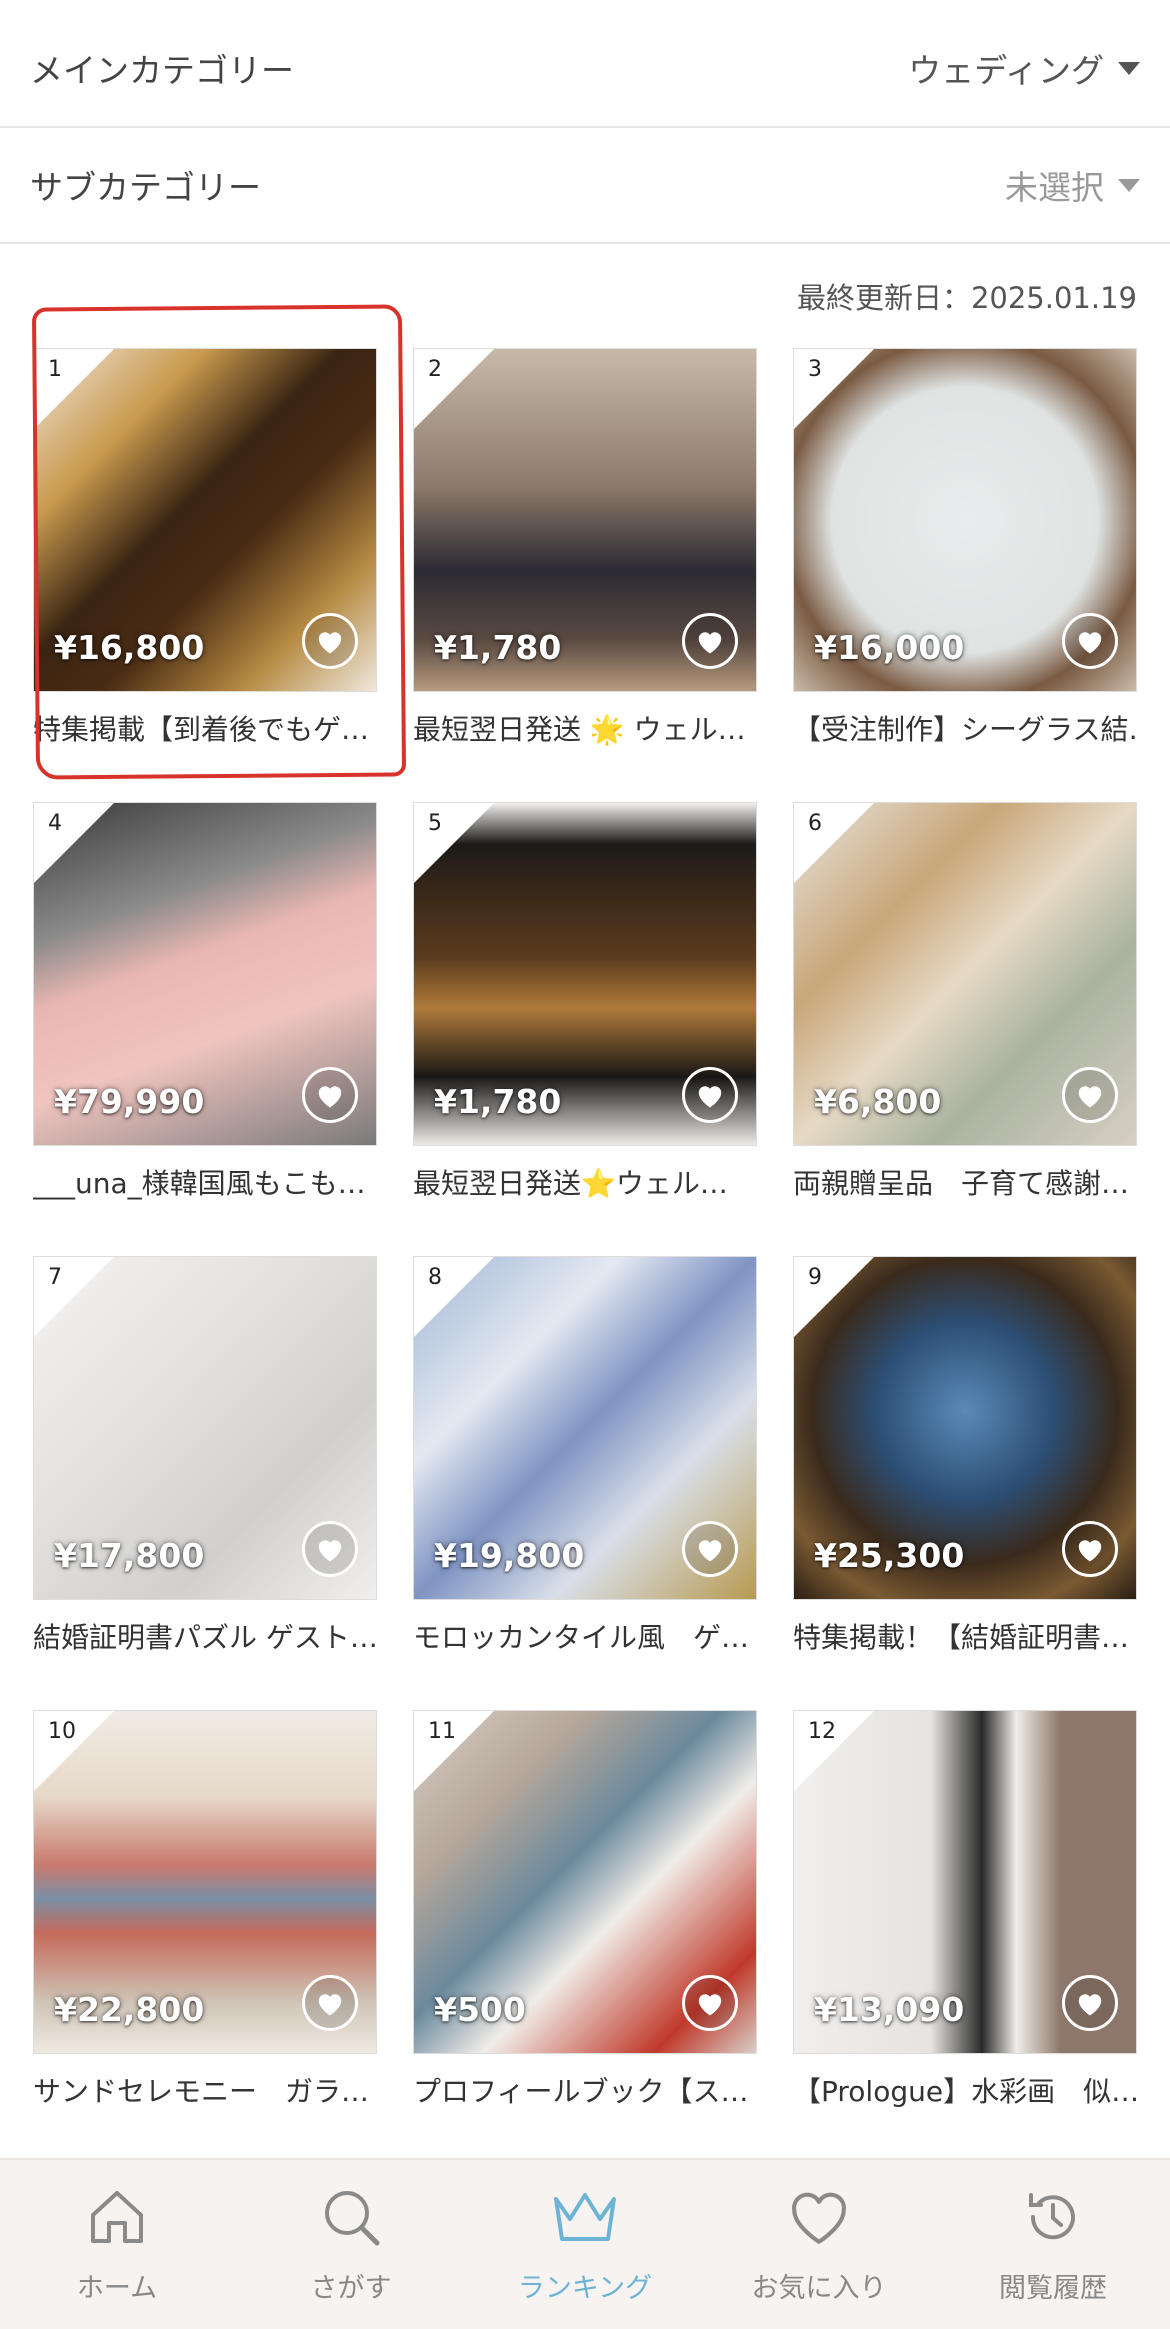 The image size is (1170, 2329). What do you see at coordinates (351, 2217) in the screenshot?
I see `search-icon` at bounding box center [351, 2217].